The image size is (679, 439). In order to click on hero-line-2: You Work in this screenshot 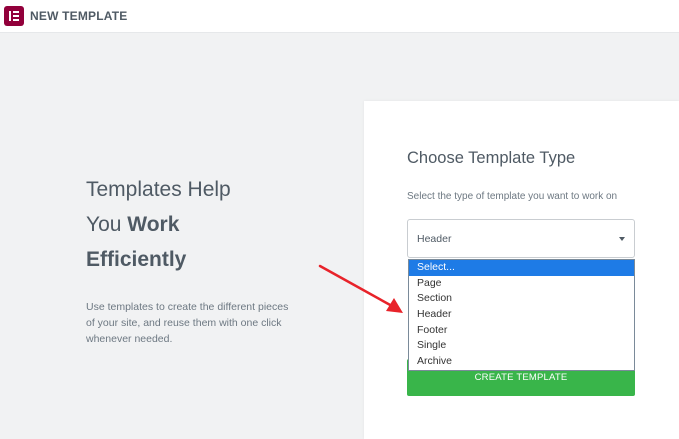, I will do `click(196, 224)`.